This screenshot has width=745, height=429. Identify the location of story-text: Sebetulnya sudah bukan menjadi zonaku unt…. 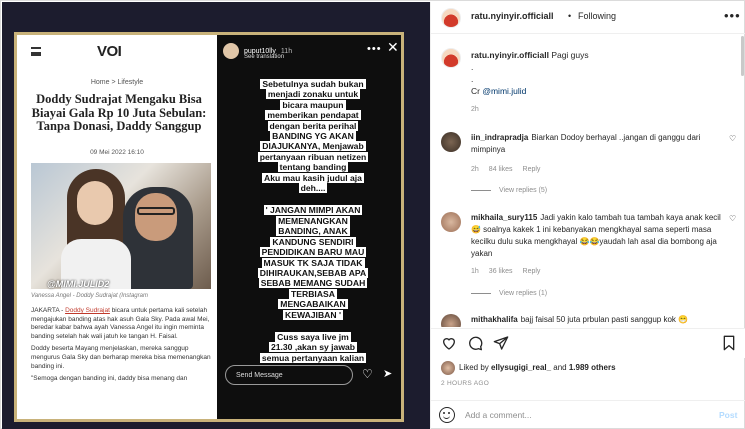
(313, 221).